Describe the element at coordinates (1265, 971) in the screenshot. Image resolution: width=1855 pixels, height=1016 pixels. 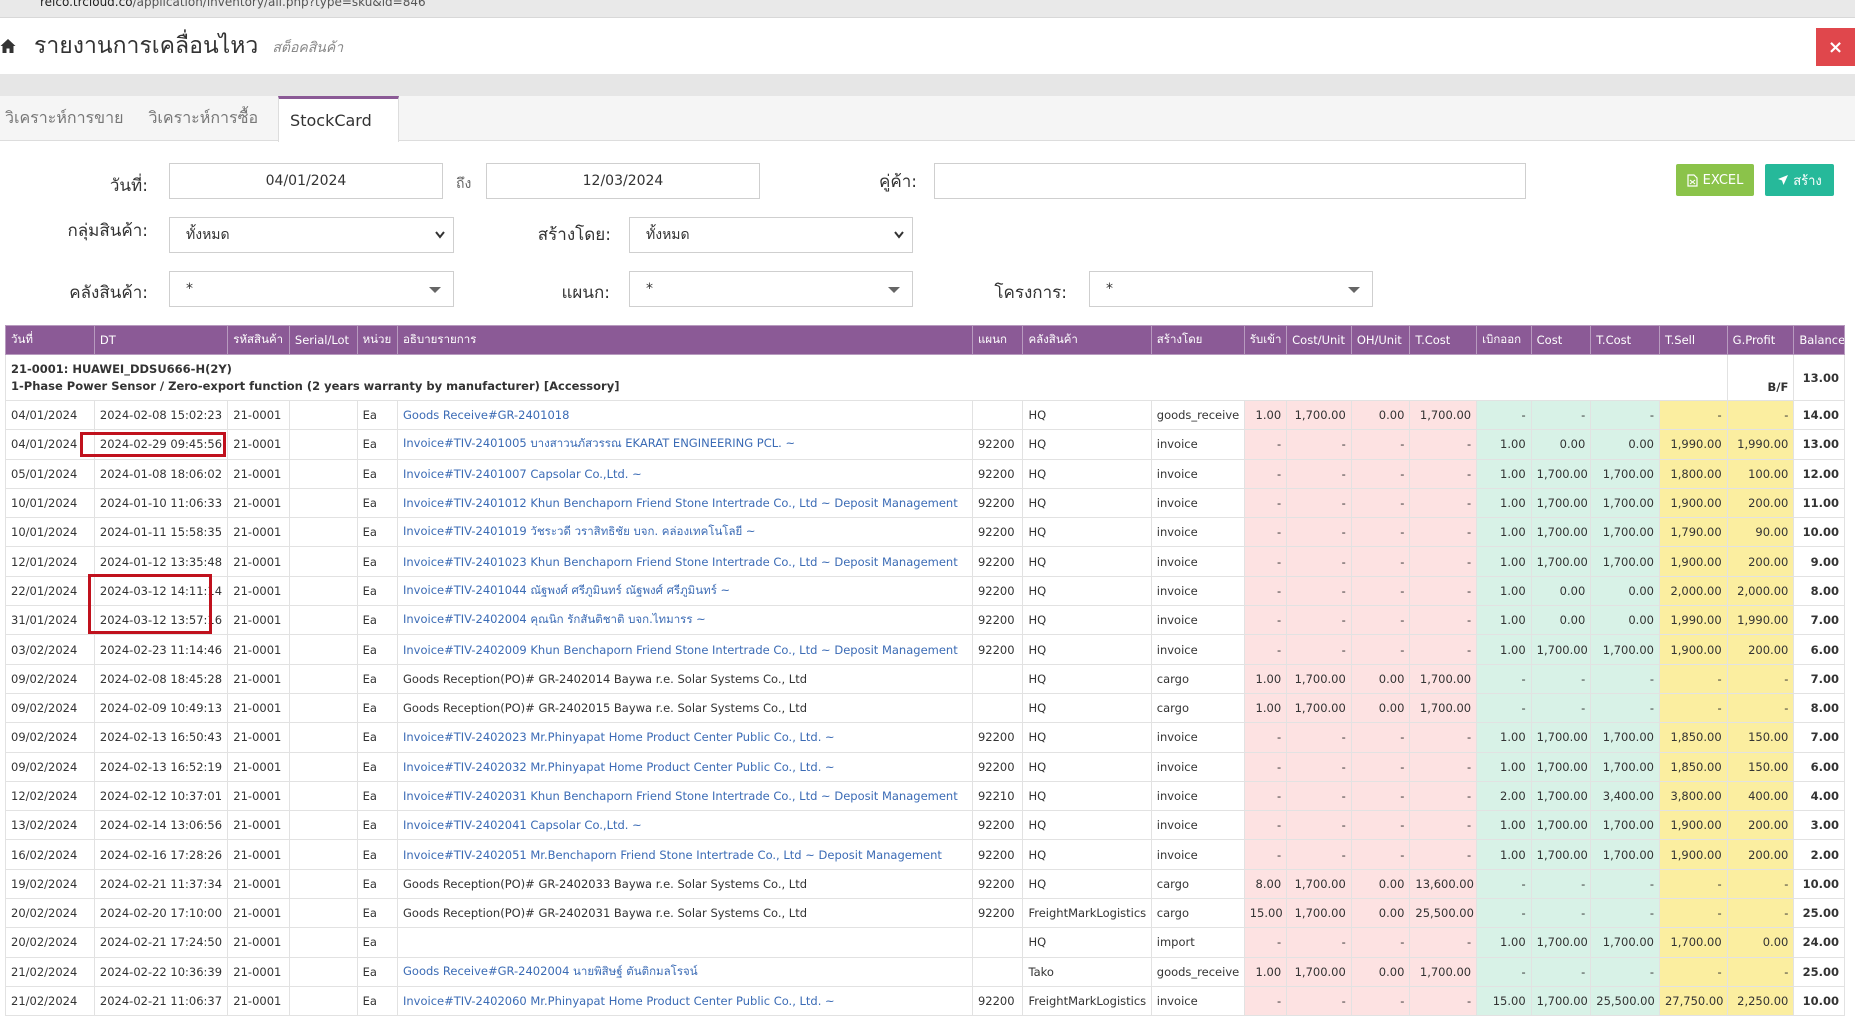
I see `cell-qty-in: 1.00` at that location.